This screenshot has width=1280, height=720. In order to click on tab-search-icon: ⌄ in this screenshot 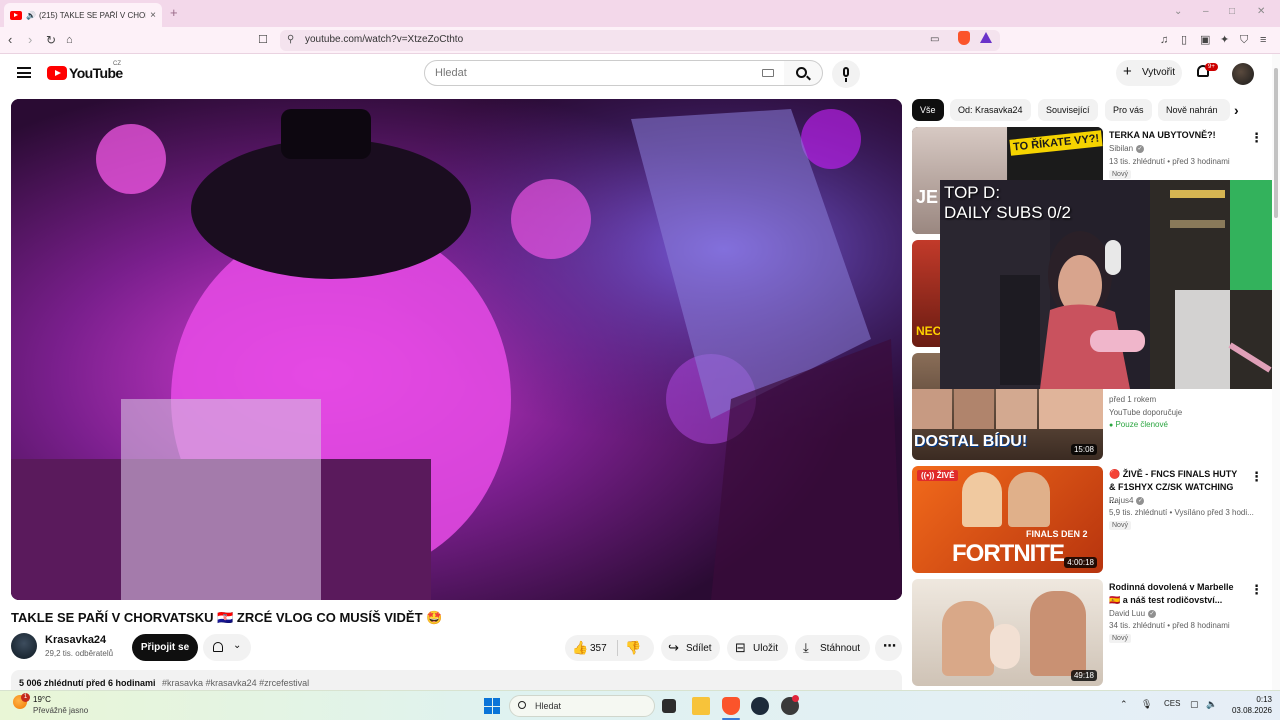, I will do `click(1178, 11)`.